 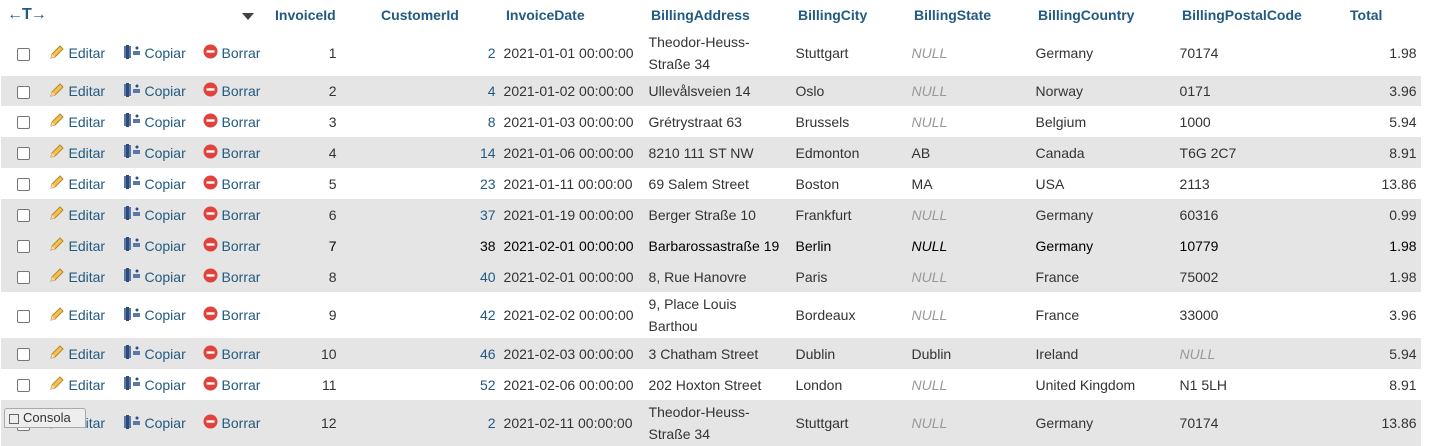 What do you see at coordinates (437, 384) in the screenshot?
I see `cell-customerid-link: 52` at bounding box center [437, 384].